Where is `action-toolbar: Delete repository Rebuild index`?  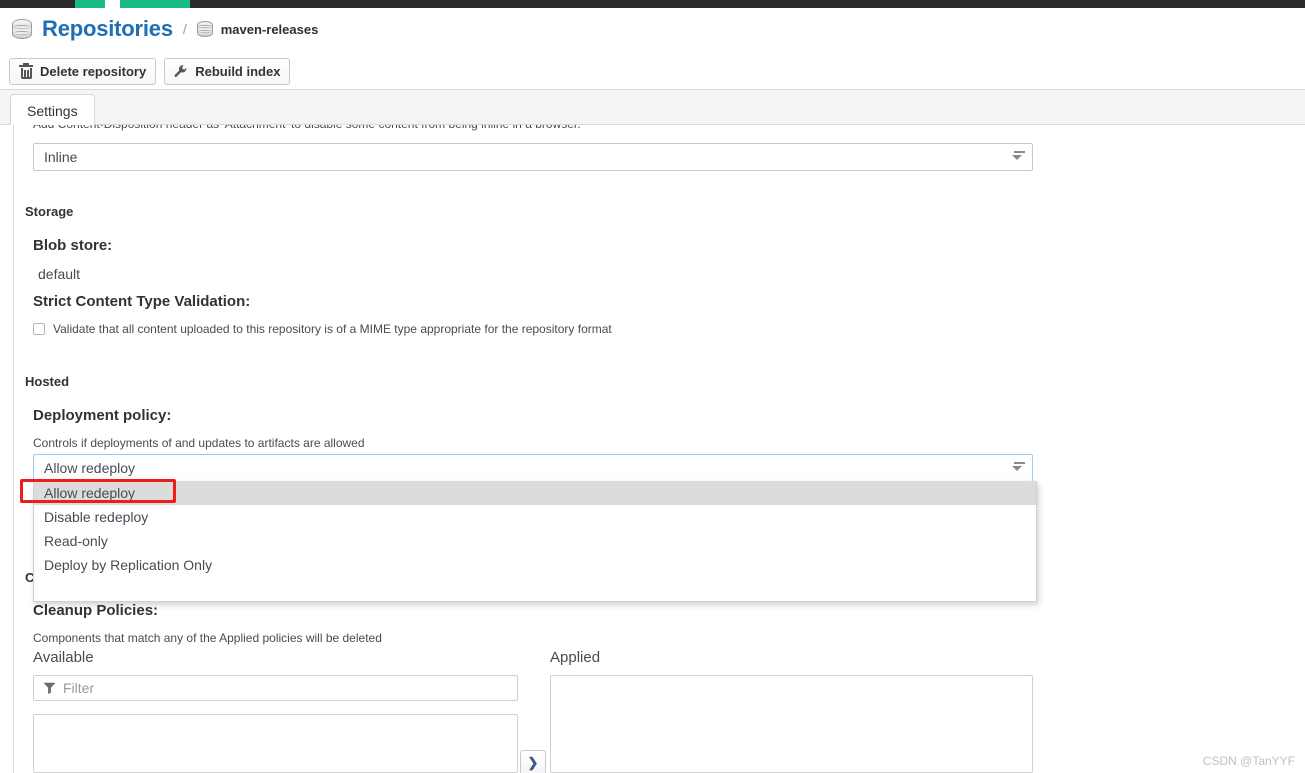 action-toolbar: Delete repository Rebuild index is located at coordinates (150, 71).